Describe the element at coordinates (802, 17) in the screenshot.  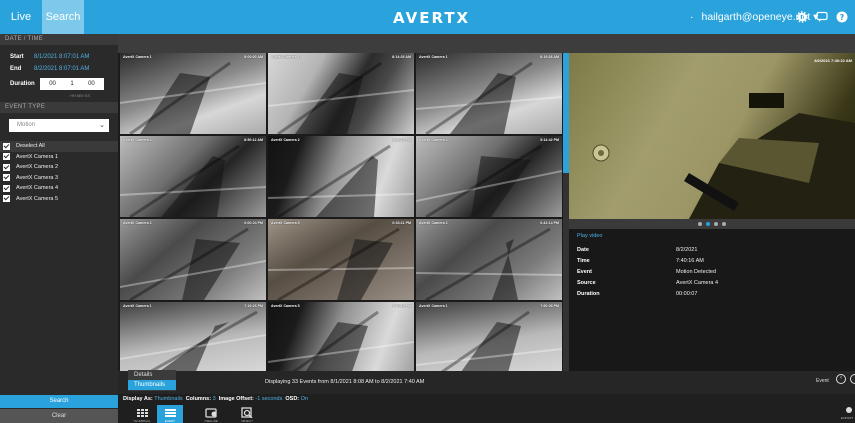
I see `gear-icon` at that location.